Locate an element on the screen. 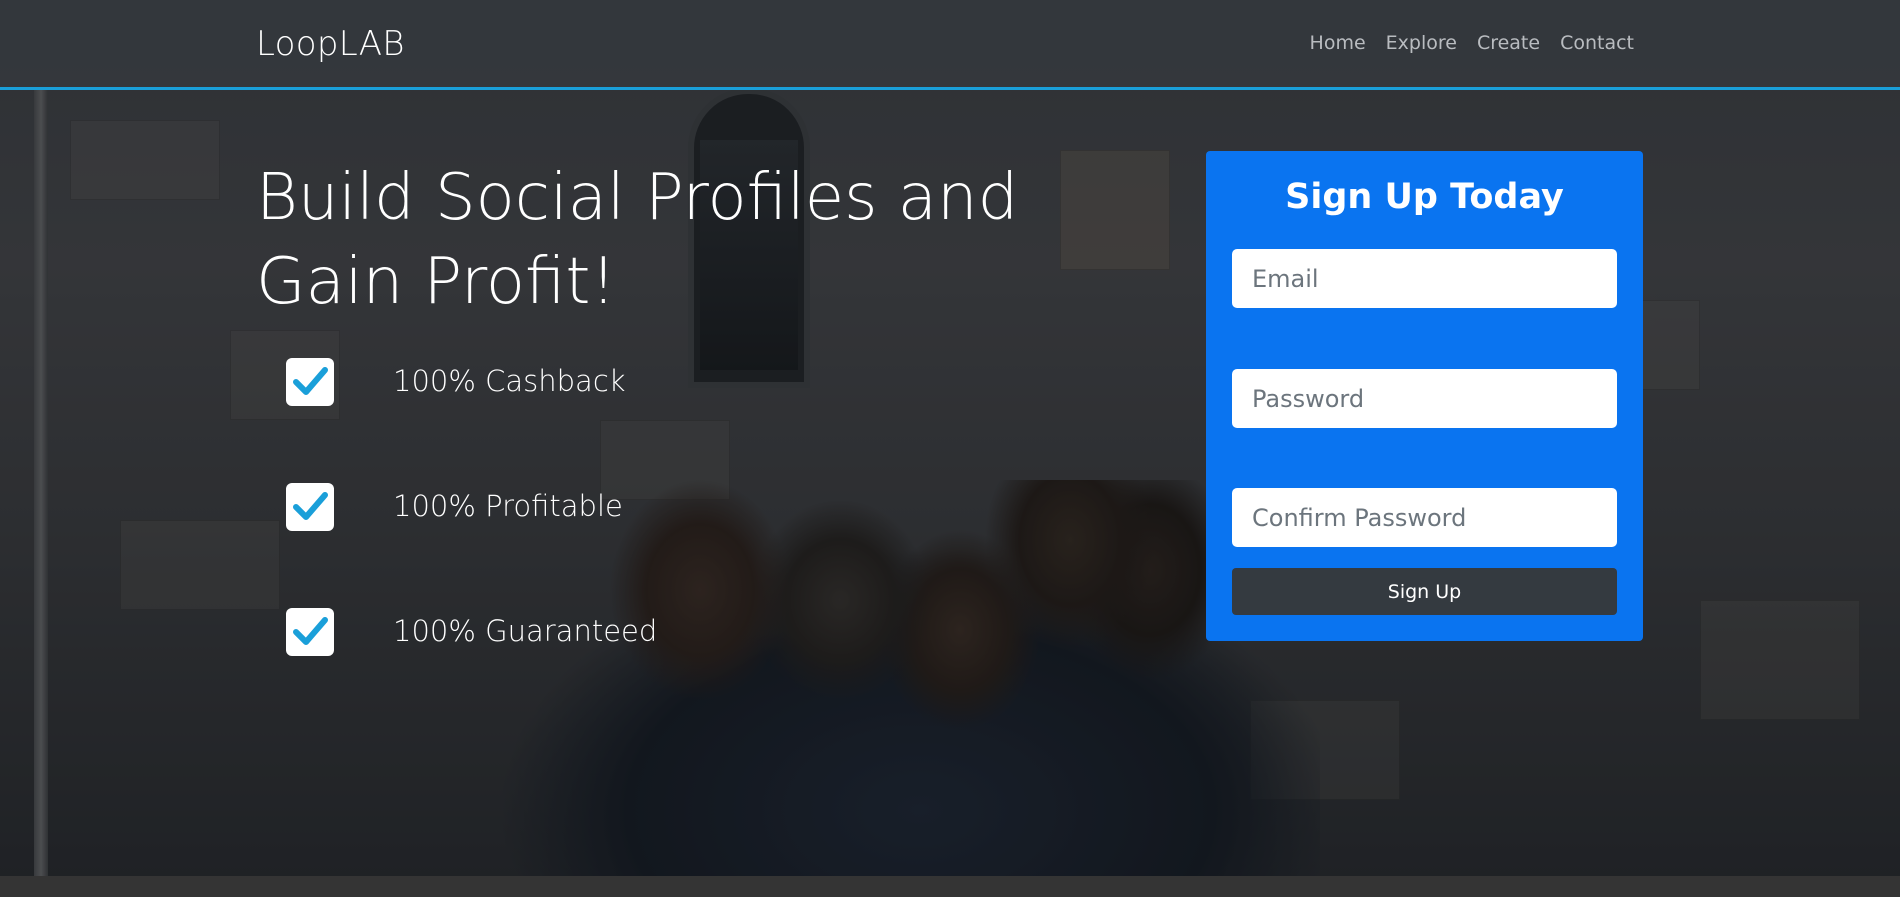 The width and height of the screenshot is (1900, 897). feature-label: 100% Profitable is located at coordinates (508, 506).